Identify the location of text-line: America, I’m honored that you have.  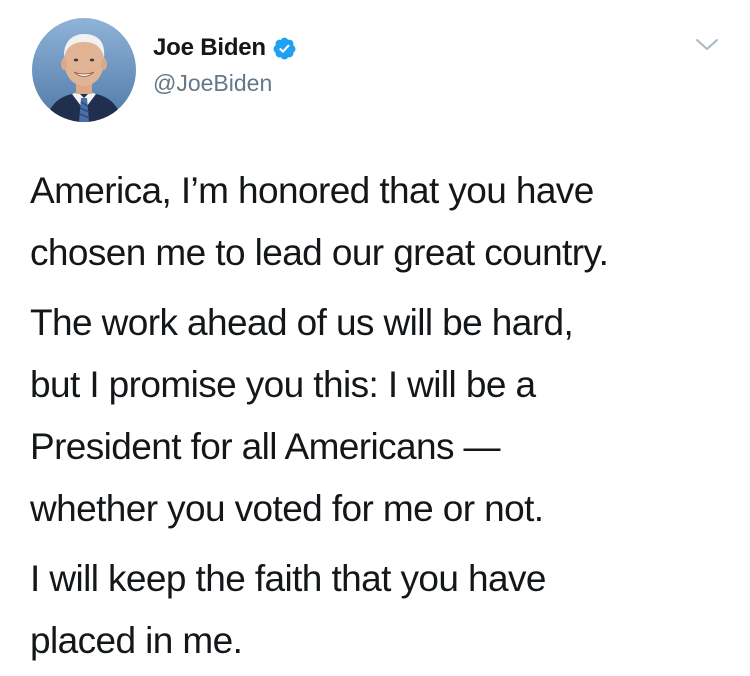
(312, 190).